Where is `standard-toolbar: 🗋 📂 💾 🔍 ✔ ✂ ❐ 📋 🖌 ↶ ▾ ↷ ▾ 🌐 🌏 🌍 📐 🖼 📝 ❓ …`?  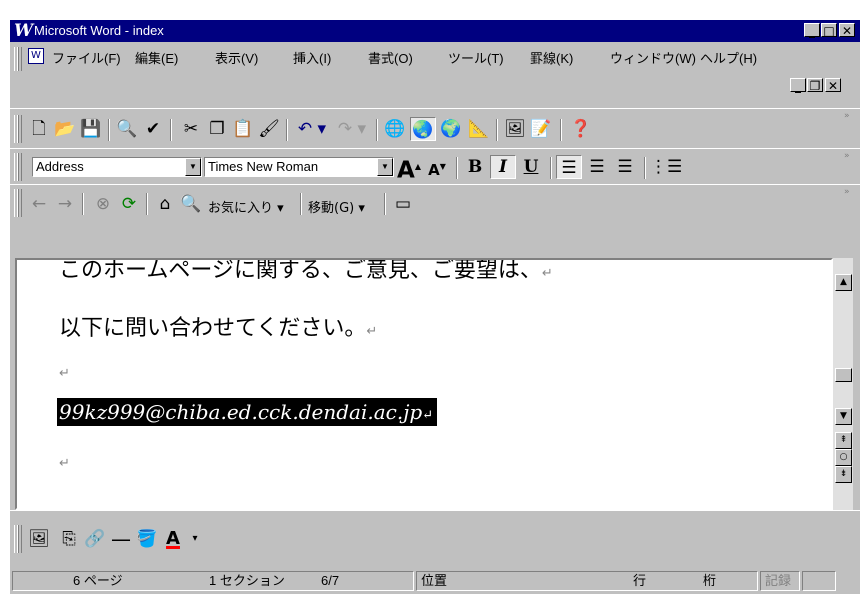
standard-toolbar: 🗋 📂 💾 🔍 ✔ ✂ ❐ 📋 🖌 ↶ ▾ ↷ ▾ 🌐 🌏 🌍 📐 🖼 📝 ❓ … is located at coordinates (435, 128).